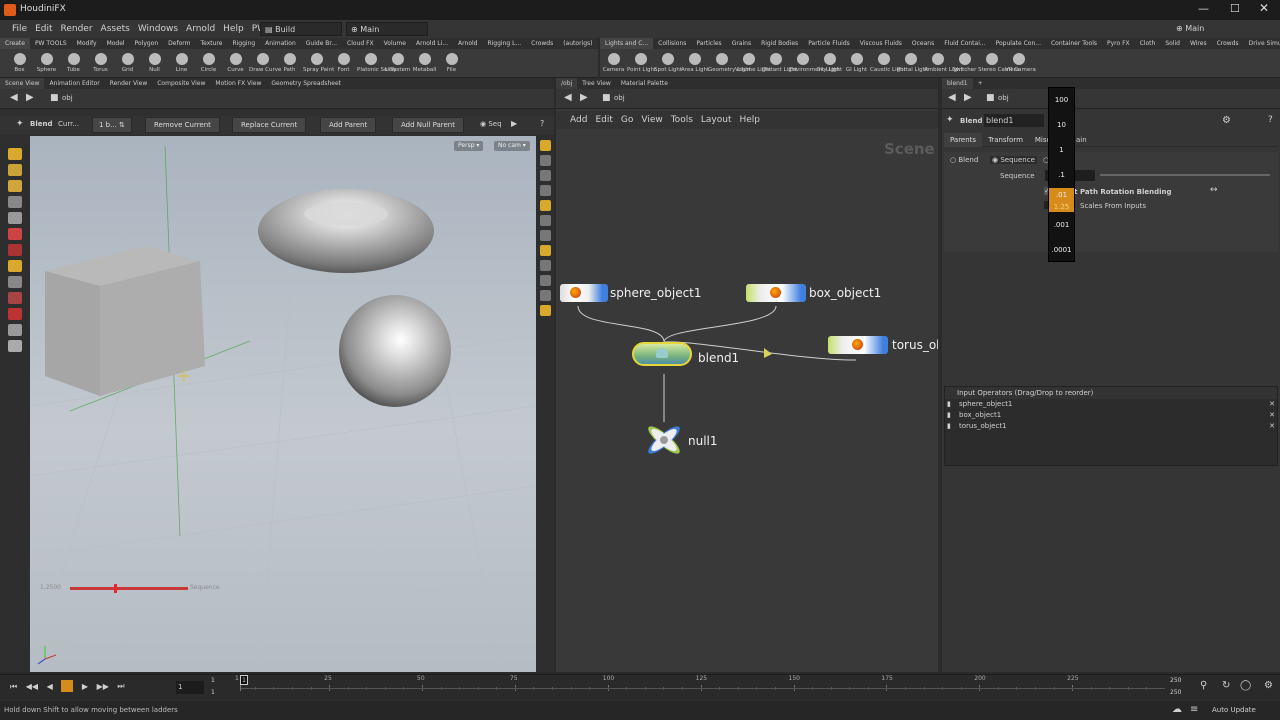  What do you see at coordinates (424, 61) in the screenshot?
I see `shelf-tool-metaball: Metaball` at bounding box center [424, 61].